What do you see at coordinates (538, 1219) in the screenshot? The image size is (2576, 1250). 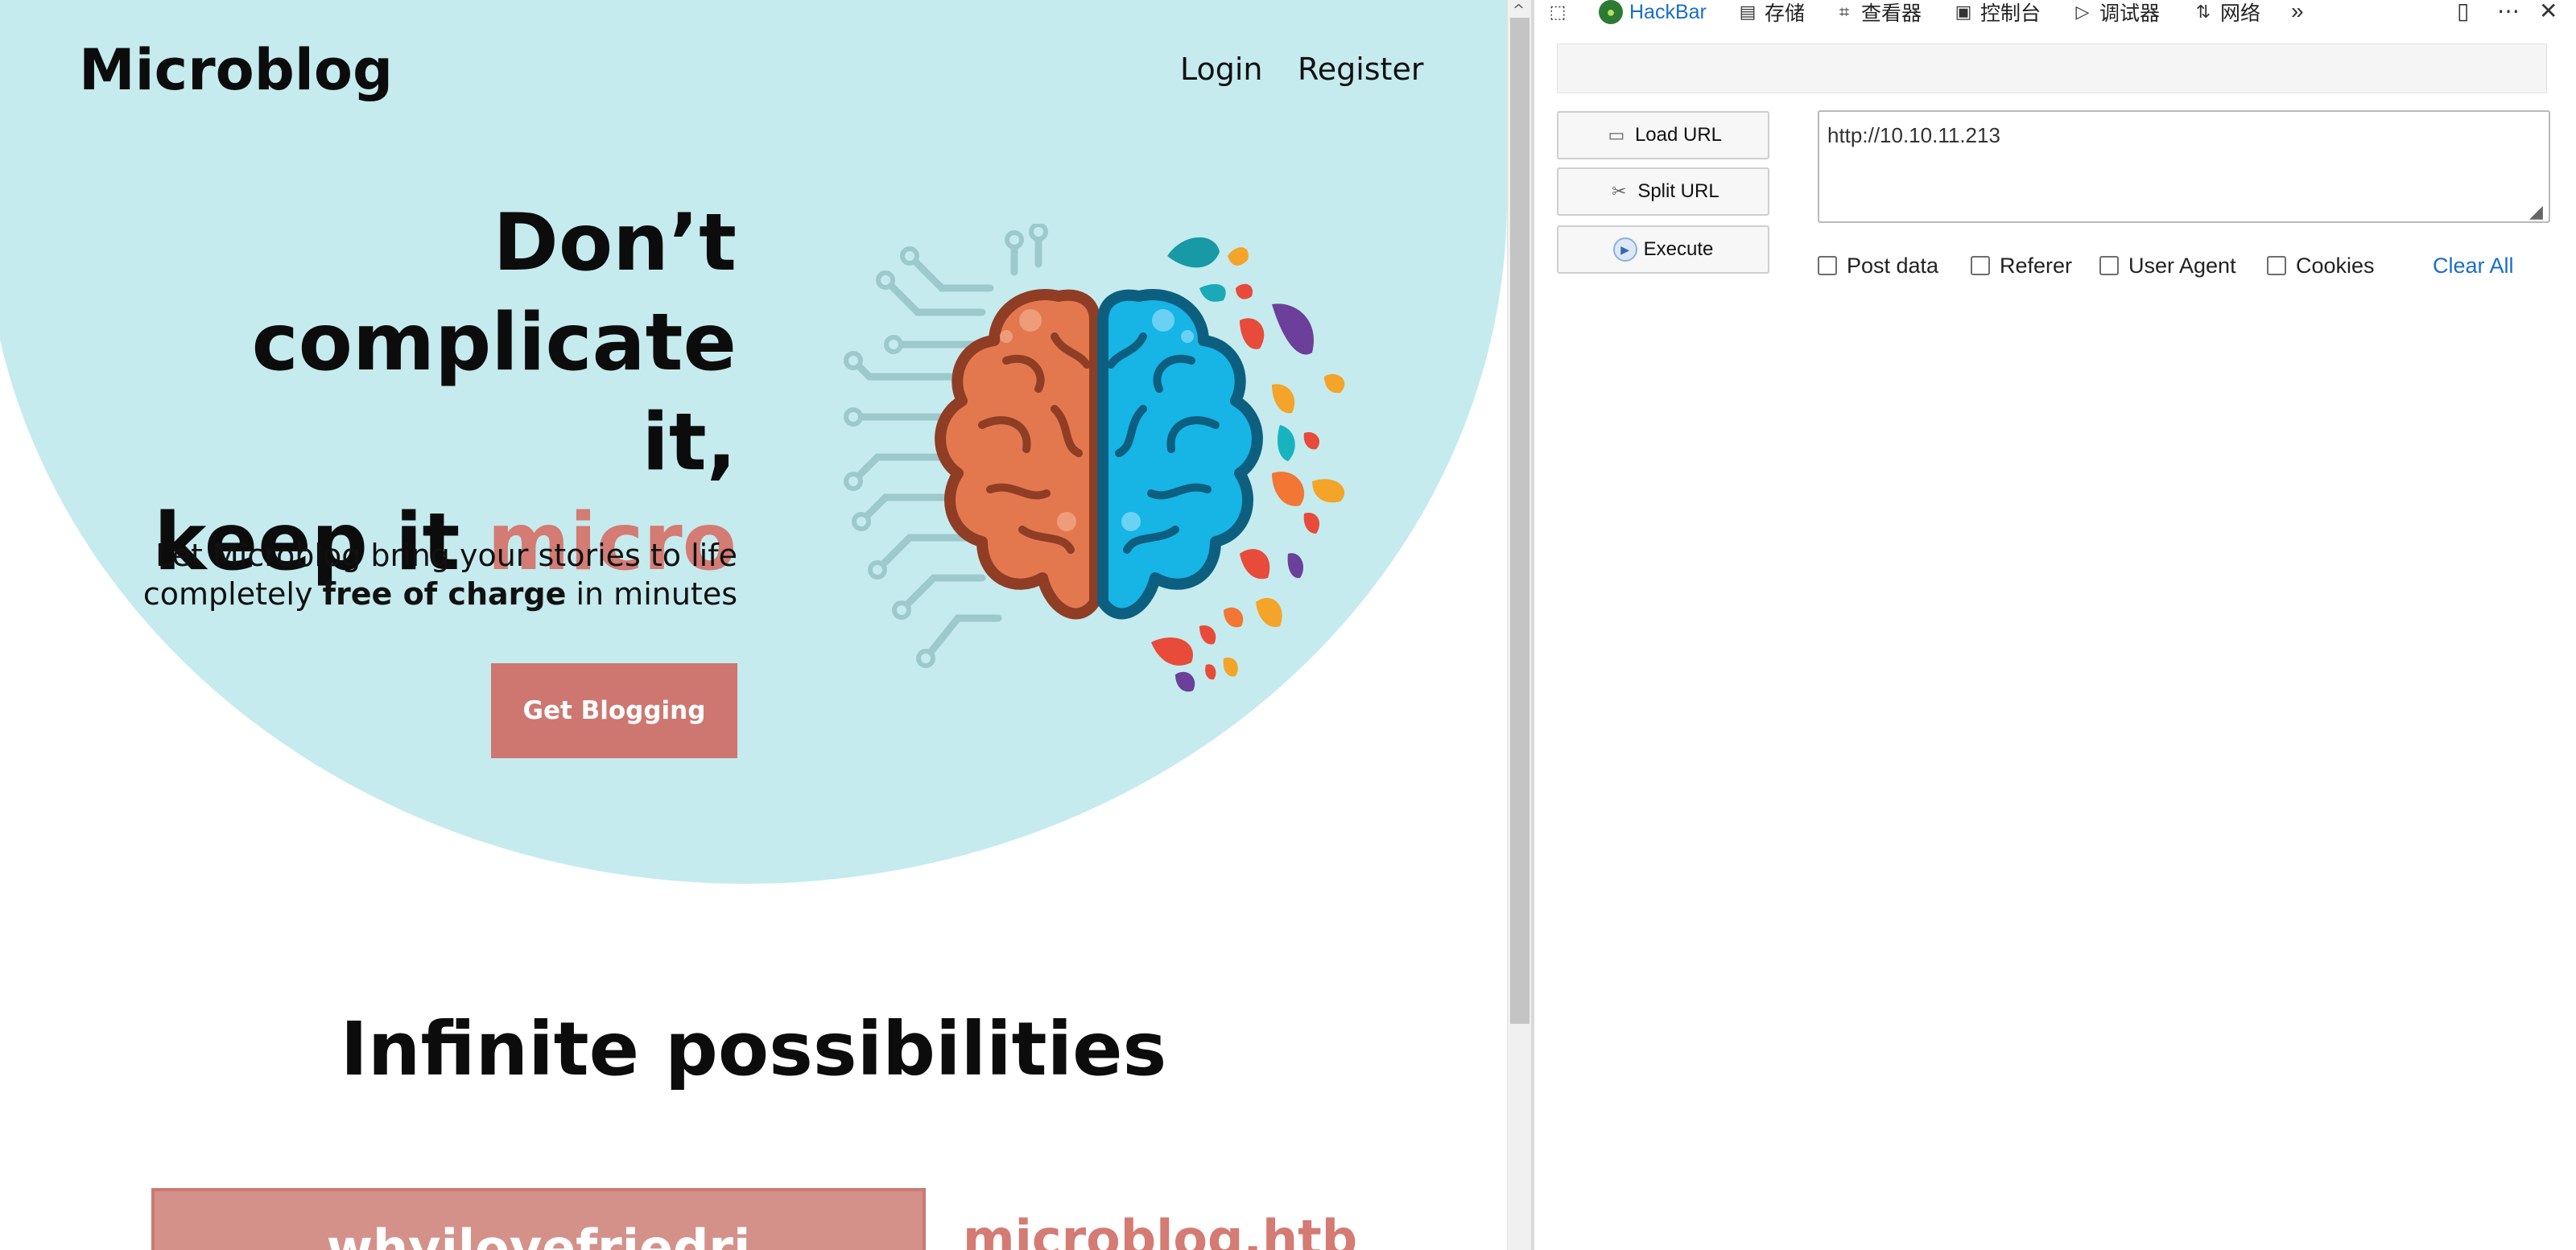 I see `blog-card-1: whyilovefriedri` at bounding box center [538, 1219].